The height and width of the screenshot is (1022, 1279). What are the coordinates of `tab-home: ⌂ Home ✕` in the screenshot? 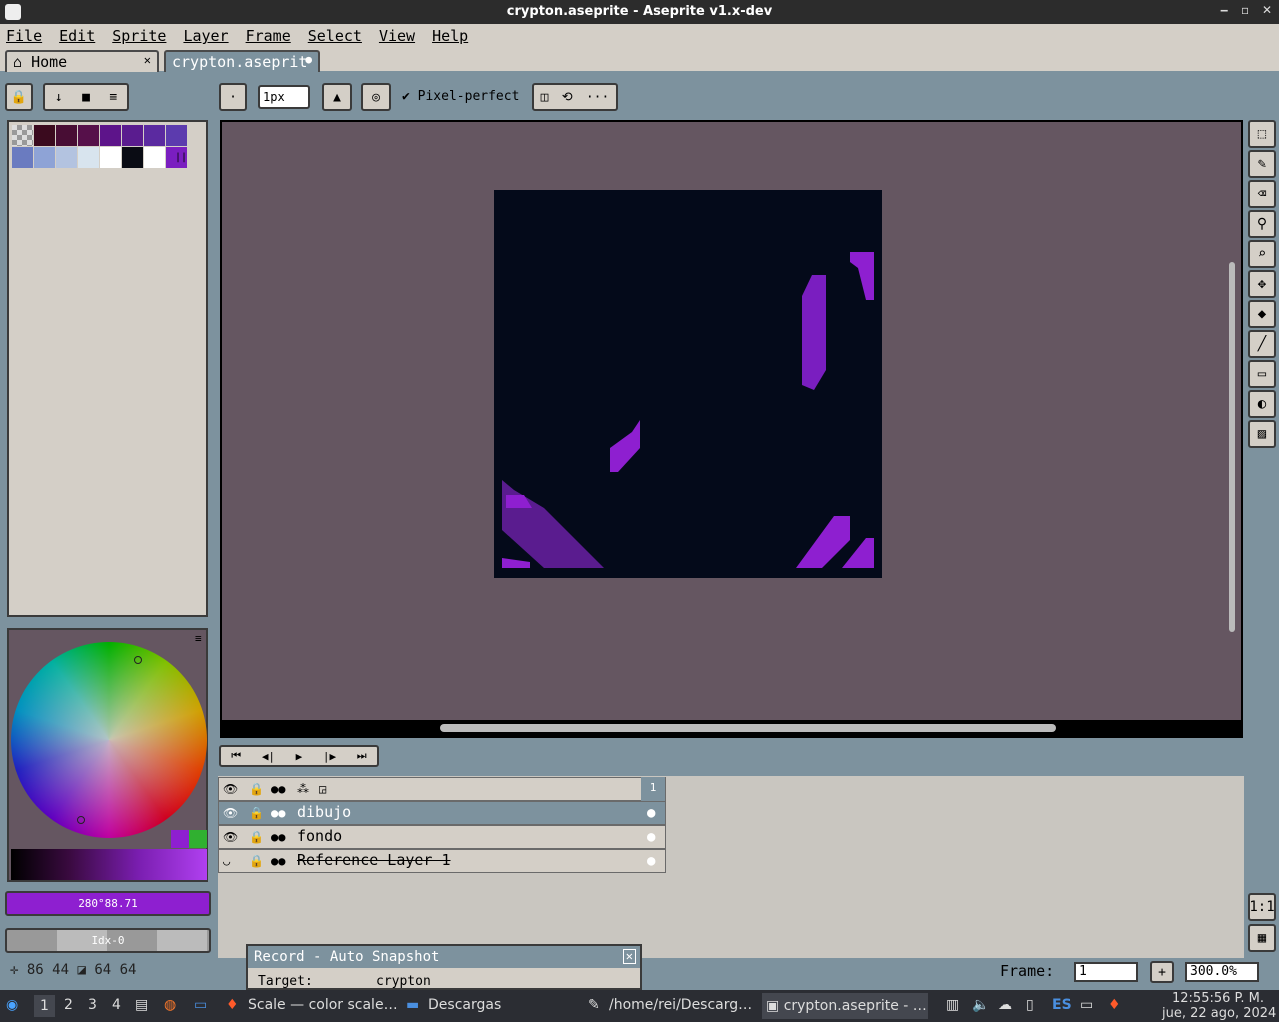 It's located at (82, 61).